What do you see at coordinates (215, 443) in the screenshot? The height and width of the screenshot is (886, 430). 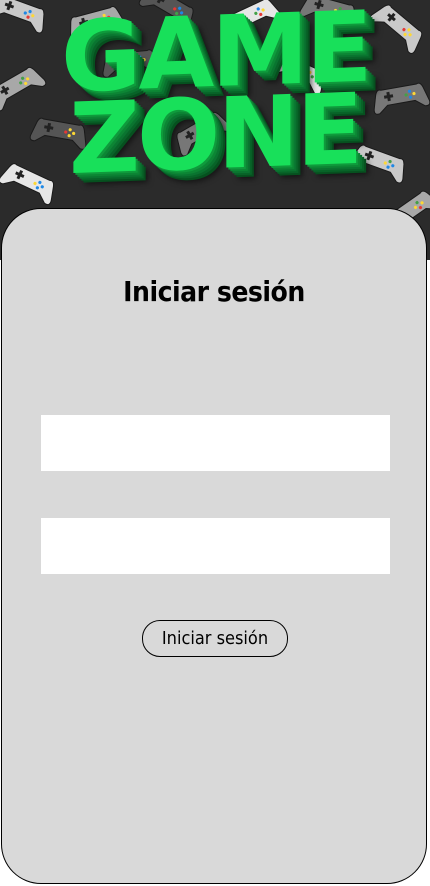 I see `username-field` at bounding box center [215, 443].